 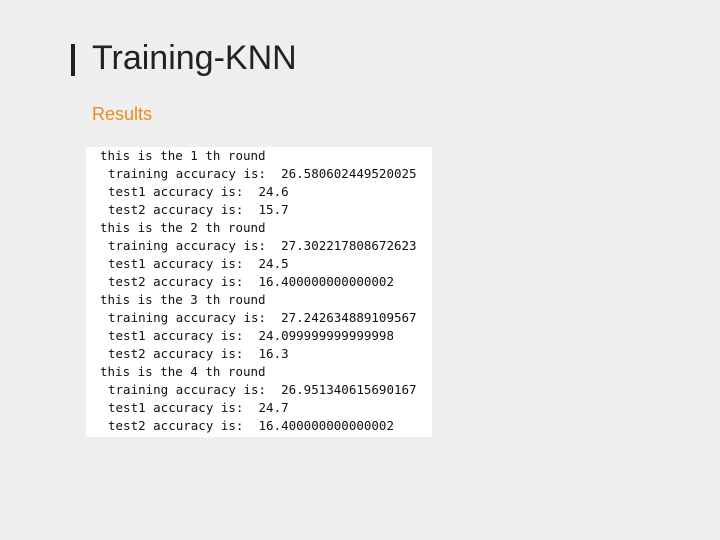 I want to click on console-line: test1 accuracy is: 24.6, so click(x=198, y=191).